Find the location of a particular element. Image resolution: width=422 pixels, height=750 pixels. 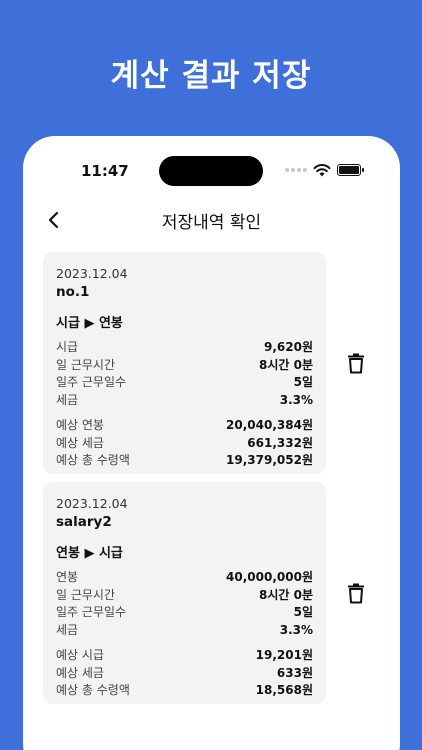

wifi-icon is located at coordinates (322, 170).